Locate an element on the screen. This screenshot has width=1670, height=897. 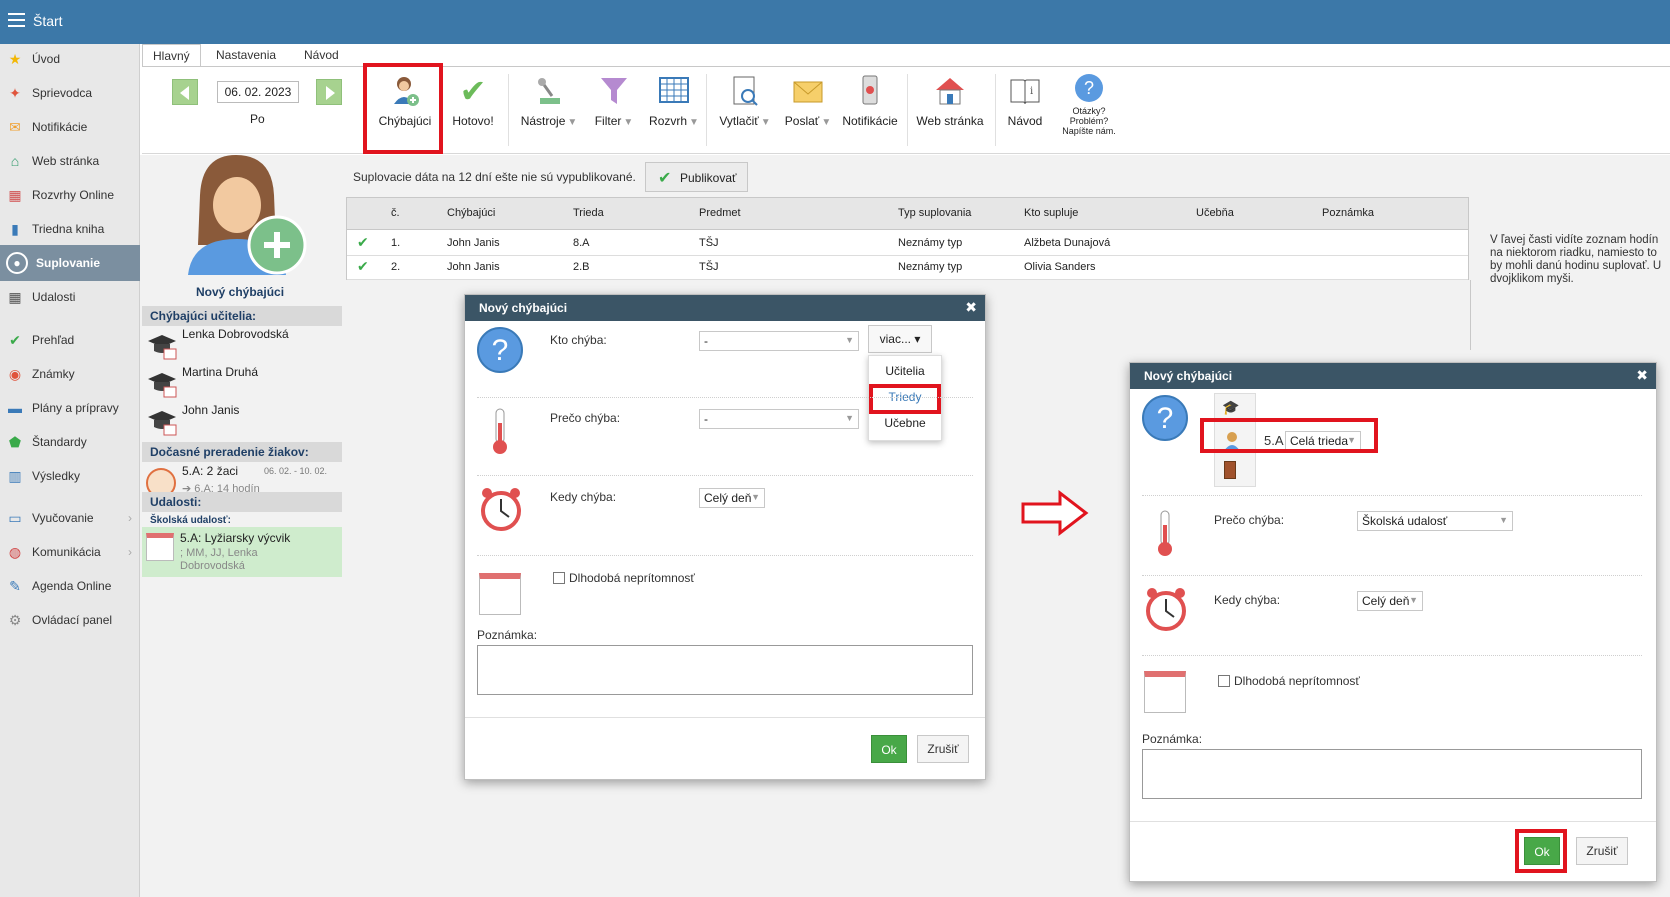
web-stranka-label: Web stránka is located at coordinates (950, 121).